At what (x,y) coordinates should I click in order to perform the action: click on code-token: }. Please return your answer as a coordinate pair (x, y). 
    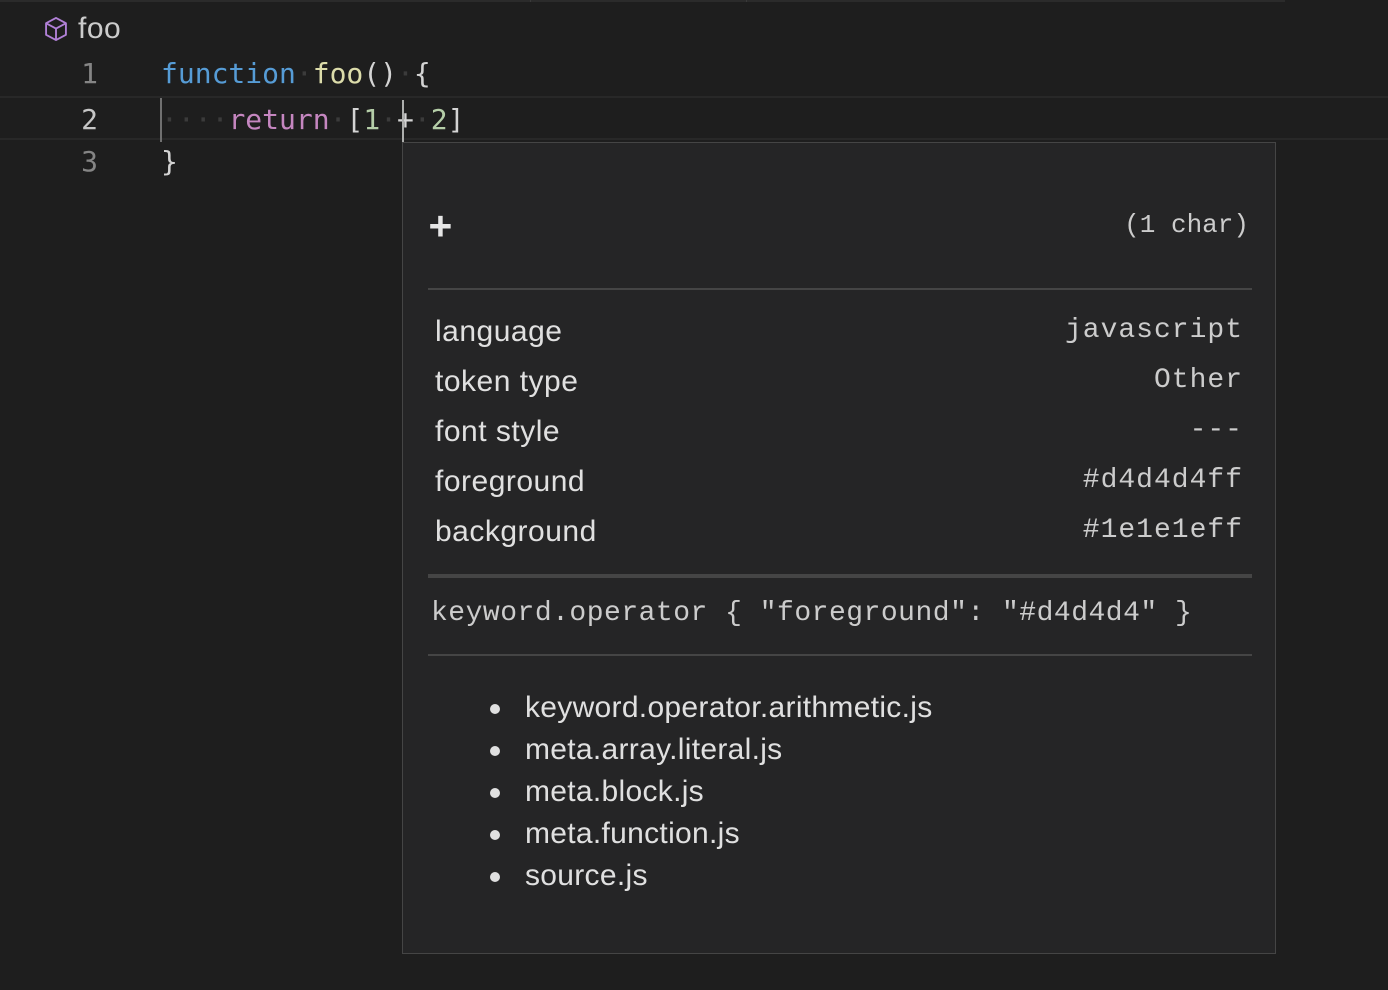
    Looking at the image, I should click on (169, 161).